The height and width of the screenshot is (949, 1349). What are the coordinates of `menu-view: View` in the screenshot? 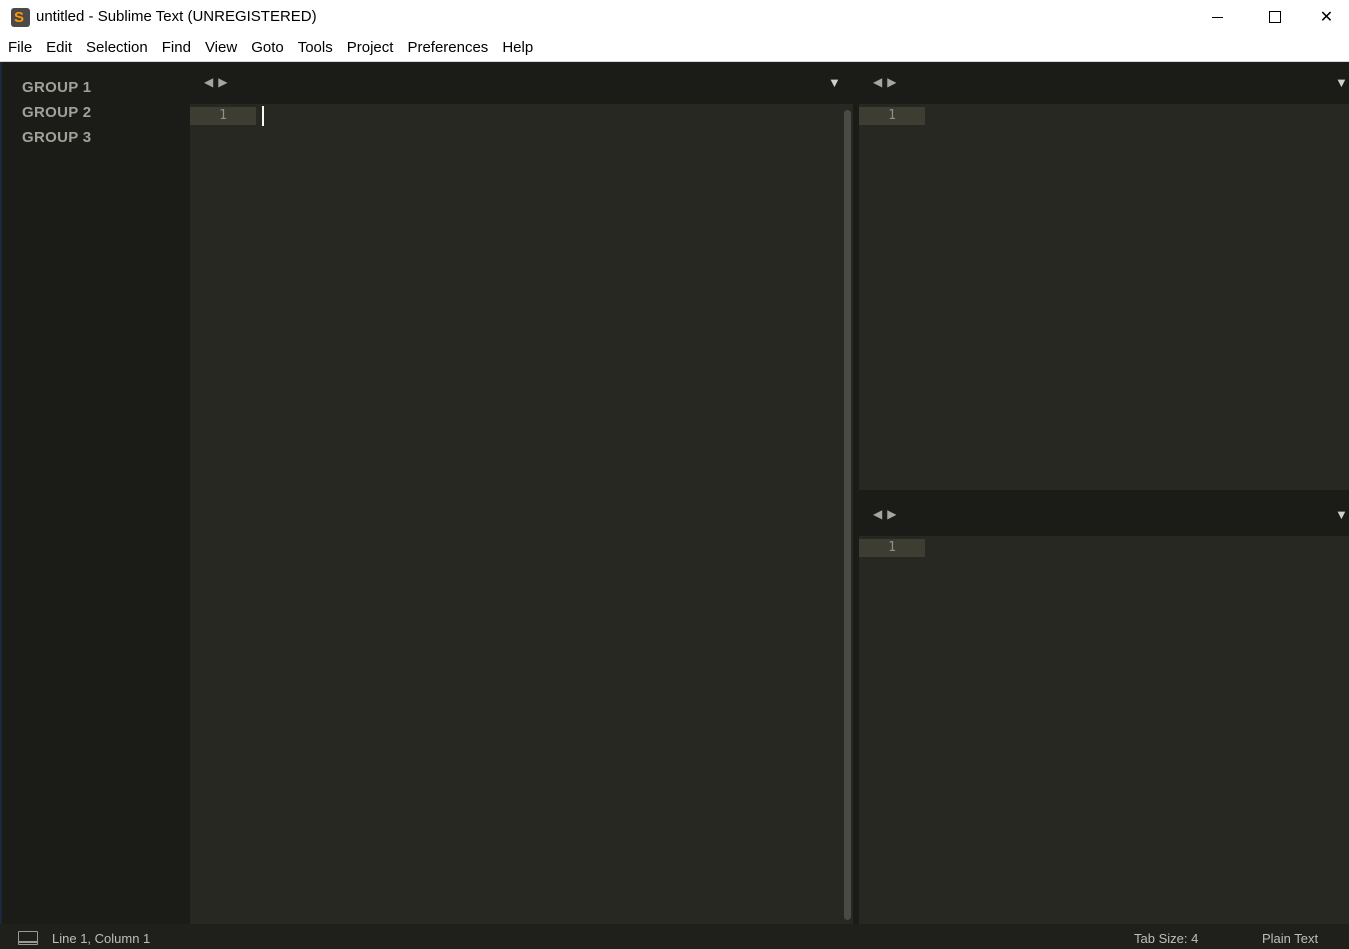 It's located at (221, 47).